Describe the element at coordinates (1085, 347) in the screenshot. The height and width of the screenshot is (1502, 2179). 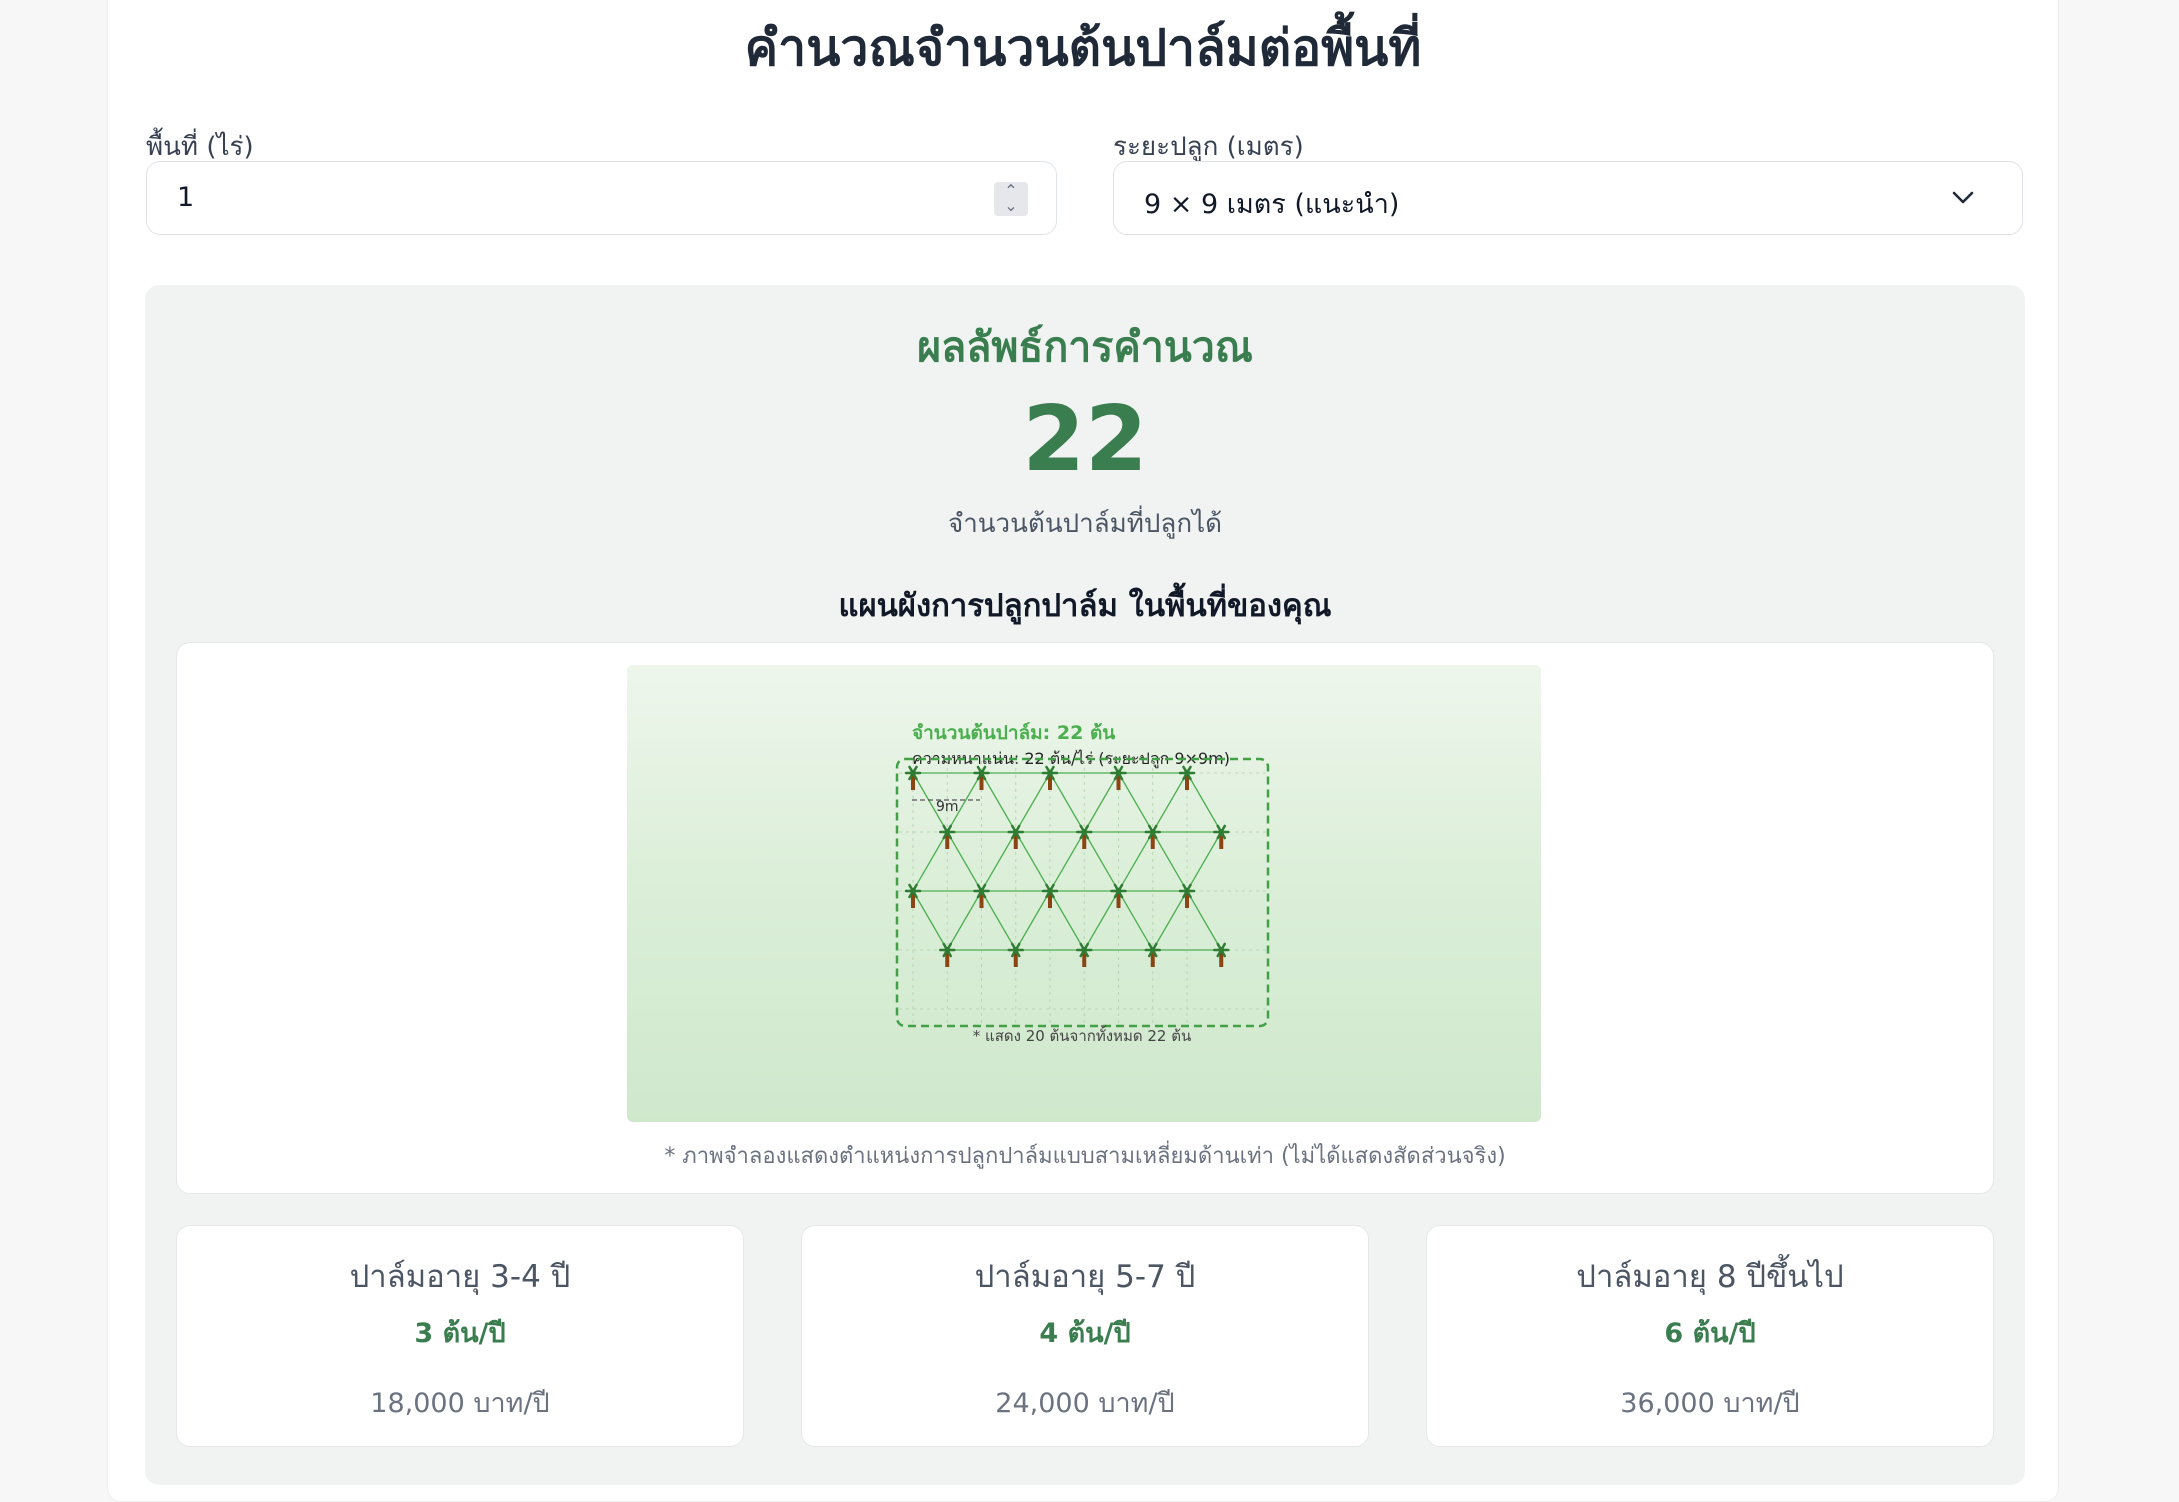
I see `result-heading: ผลลัพธ์การคำนวณ` at that location.